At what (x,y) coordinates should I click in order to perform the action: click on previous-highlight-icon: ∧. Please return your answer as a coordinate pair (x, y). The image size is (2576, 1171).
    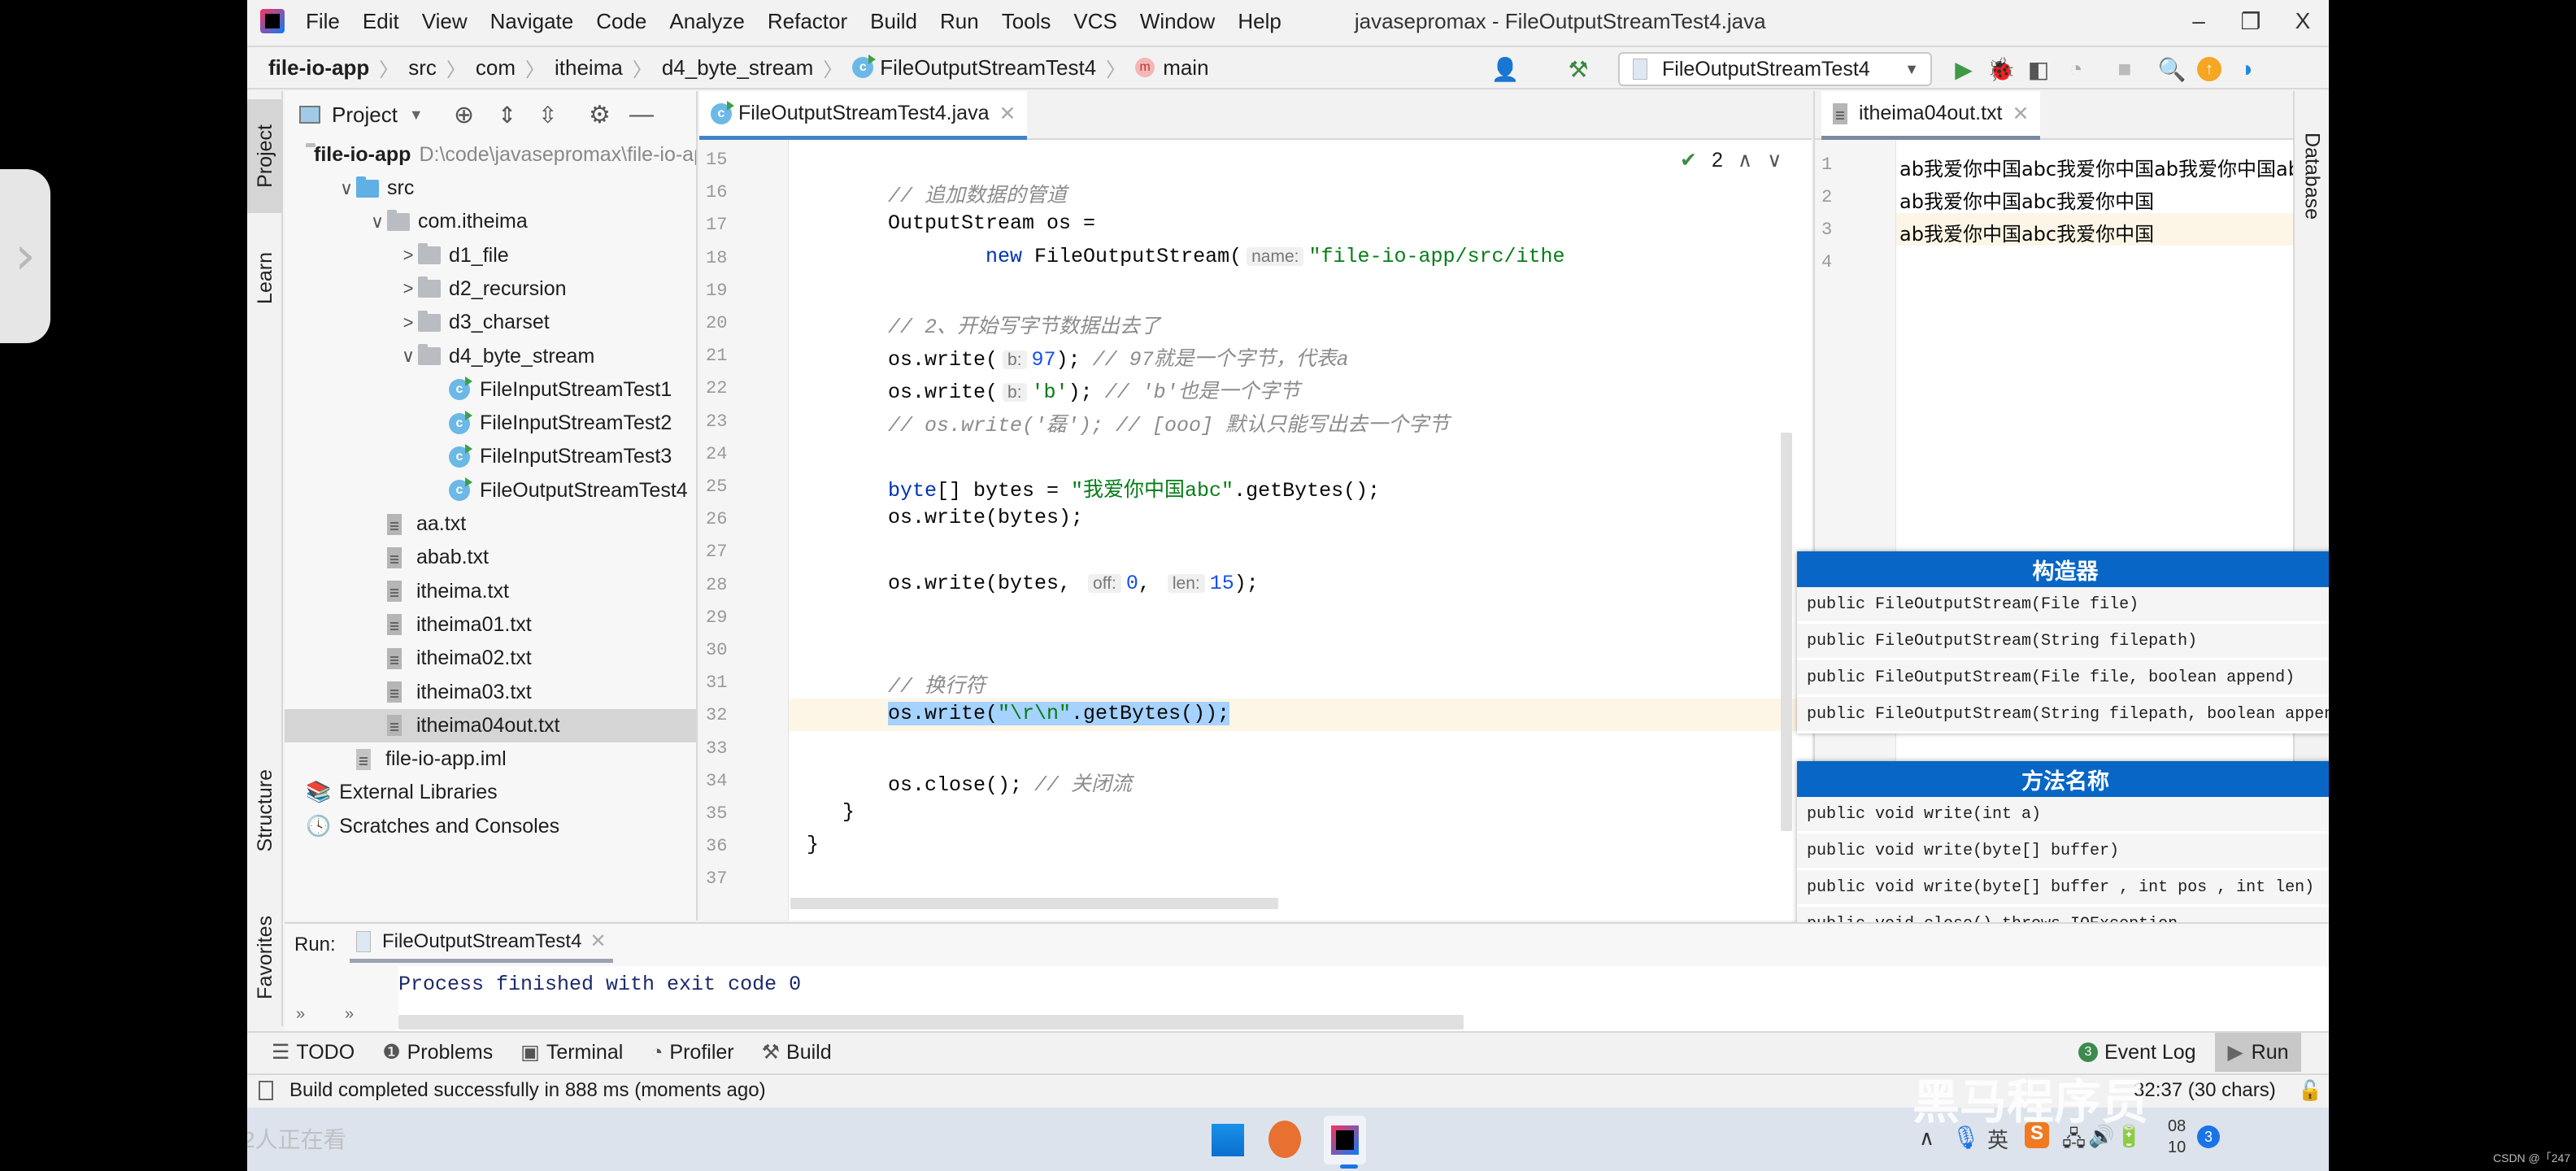
    Looking at the image, I should click on (1745, 160).